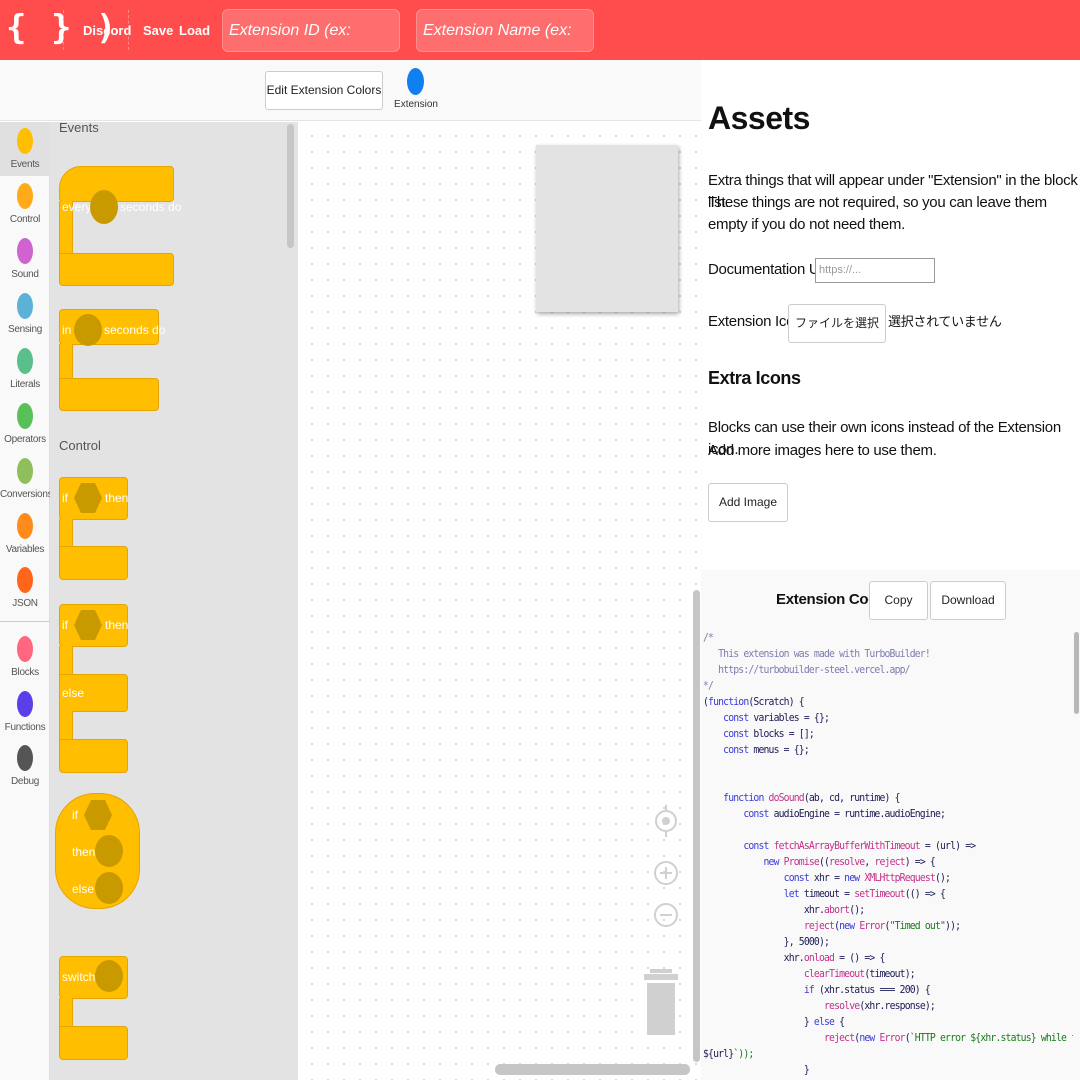  I want to click on category-label: Variables, so click(25, 549).